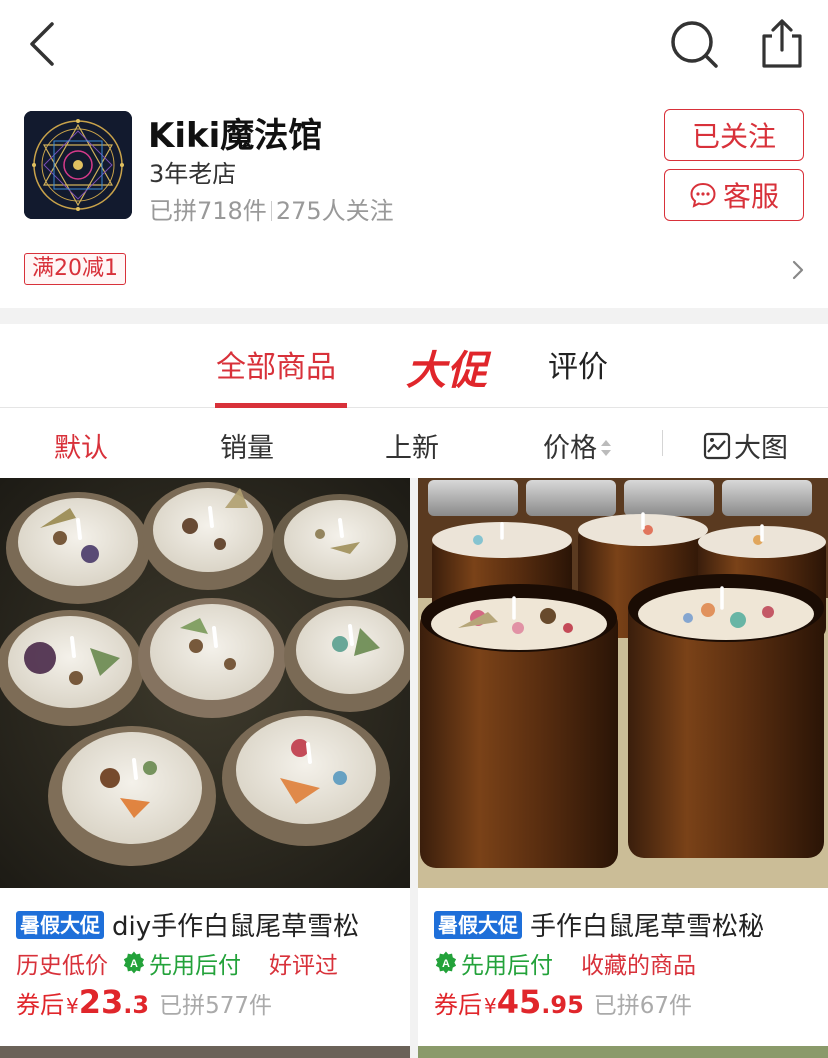  What do you see at coordinates (303, 966) in the screenshot?
I see `tag-good-reviews: 好评过` at bounding box center [303, 966].